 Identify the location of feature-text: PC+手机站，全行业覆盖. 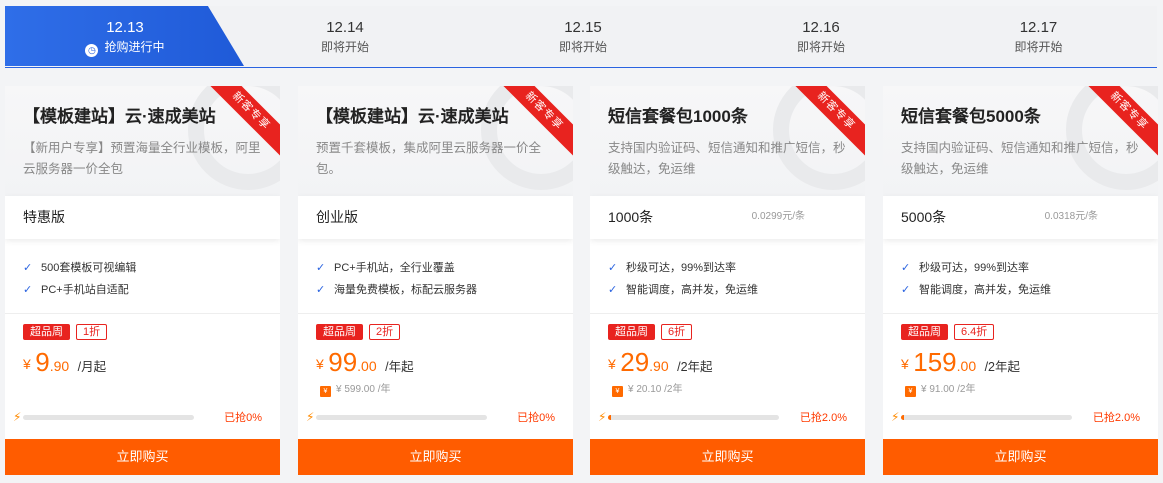
(394, 268).